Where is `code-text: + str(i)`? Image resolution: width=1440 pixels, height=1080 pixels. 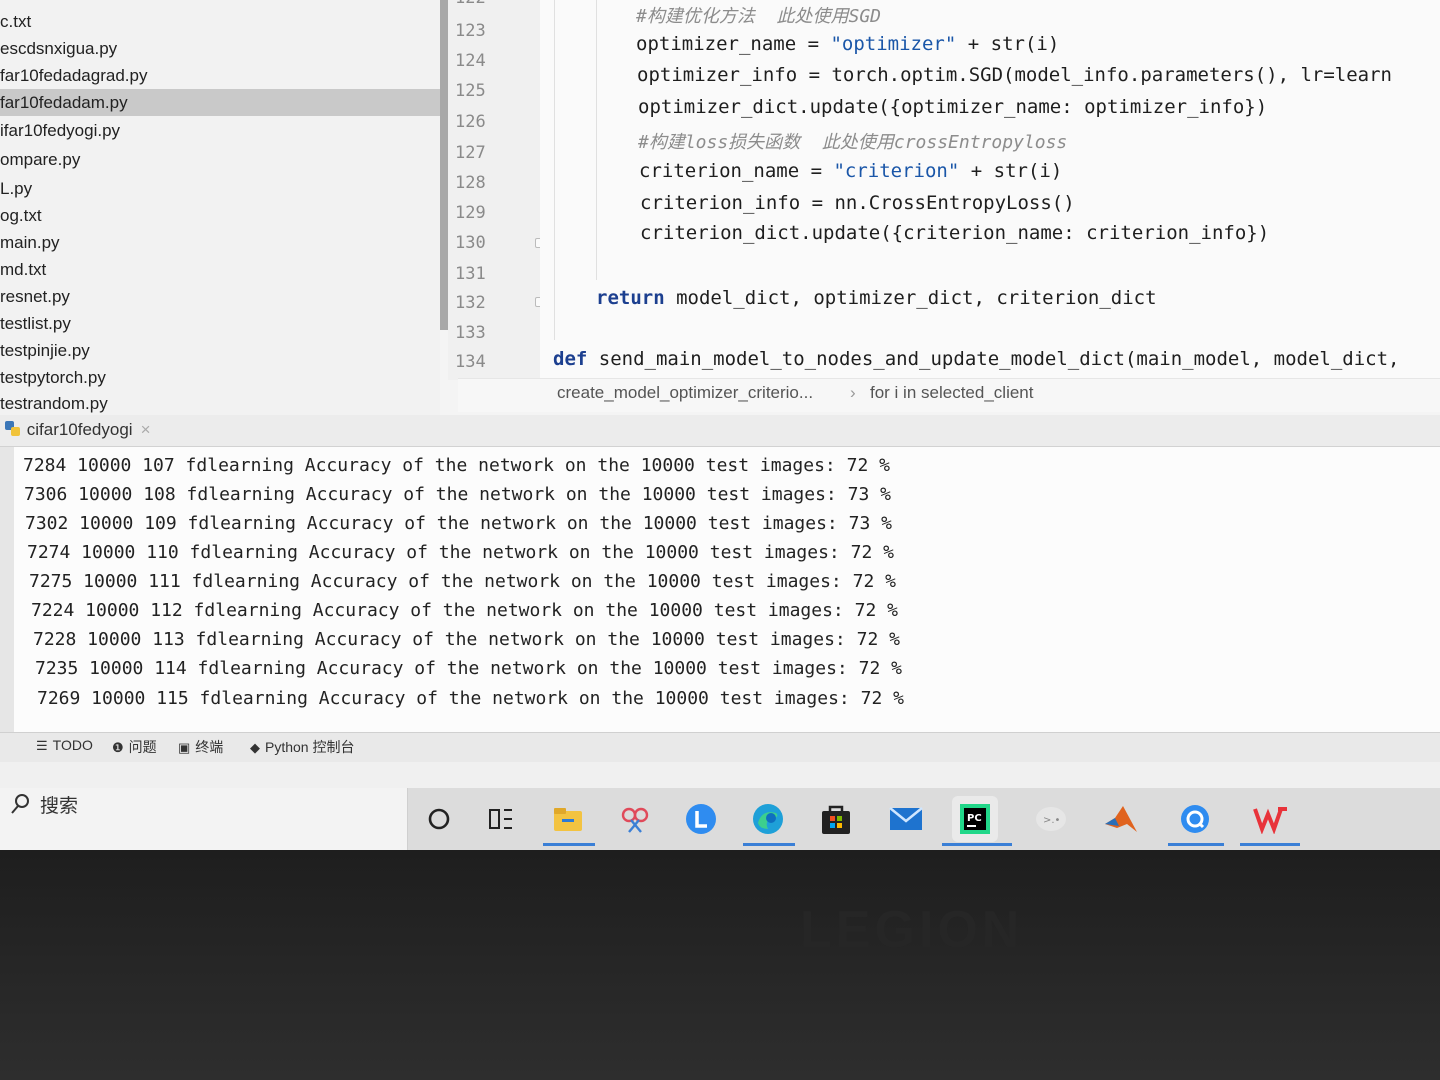 code-text: + str(i) is located at coordinates (1008, 44).